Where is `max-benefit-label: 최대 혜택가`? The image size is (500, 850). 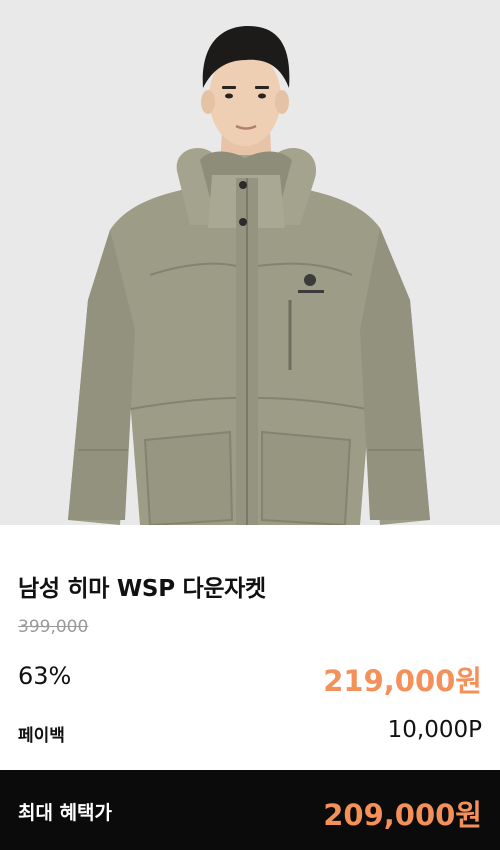 max-benefit-label: 최대 혜택가 is located at coordinates (65, 813).